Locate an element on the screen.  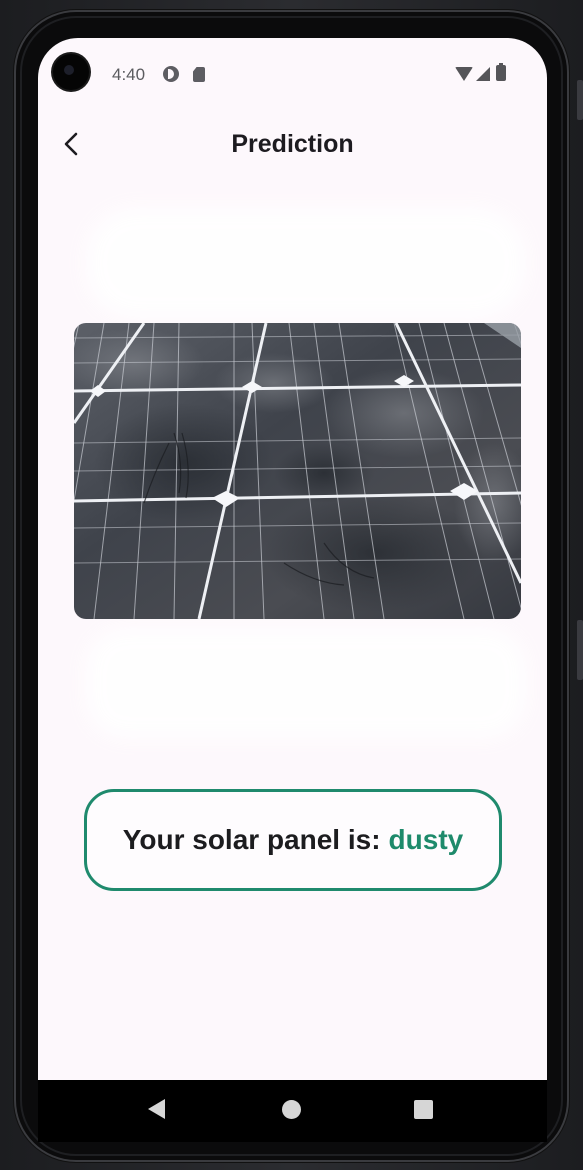
back-triangle-icon is located at coordinates (156, 1109).